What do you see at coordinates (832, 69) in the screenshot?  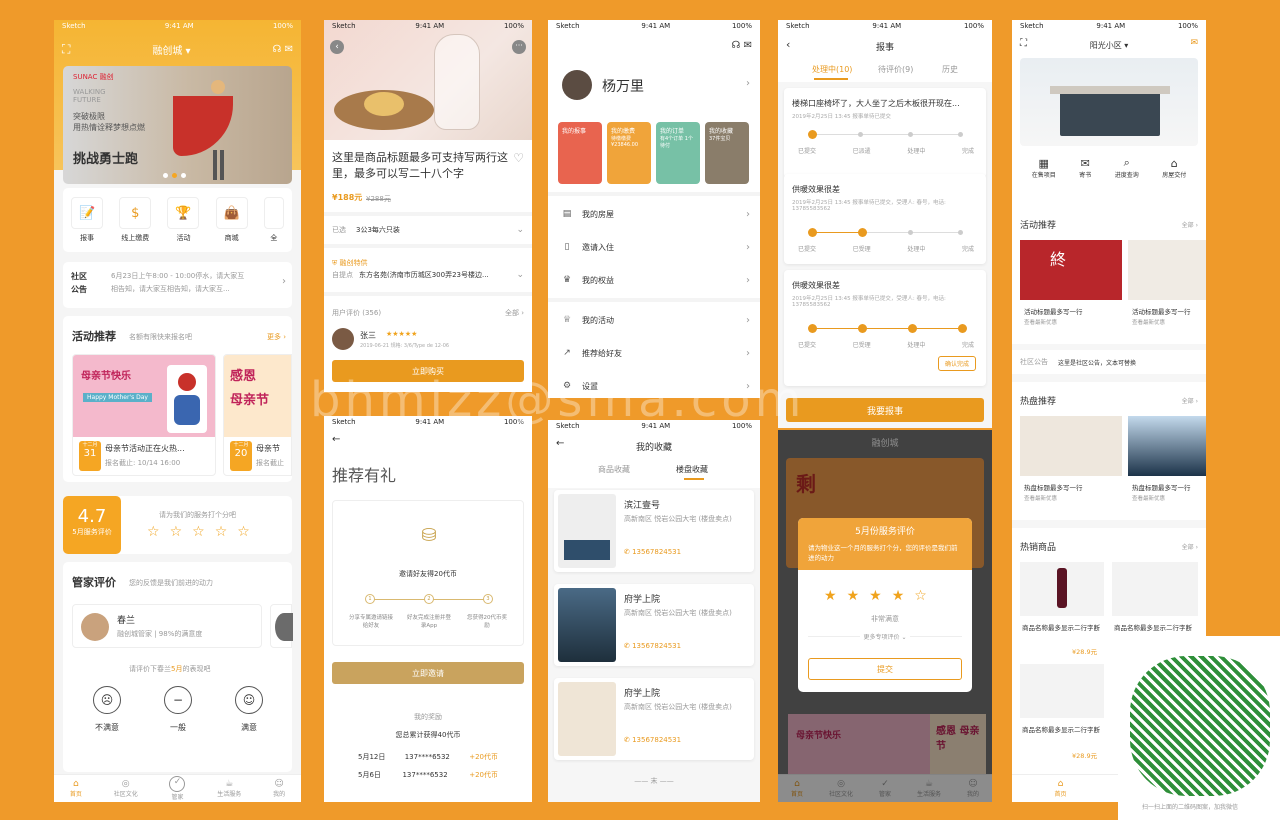 I see `tab-processing: 处理中(10)` at bounding box center [832, 69].